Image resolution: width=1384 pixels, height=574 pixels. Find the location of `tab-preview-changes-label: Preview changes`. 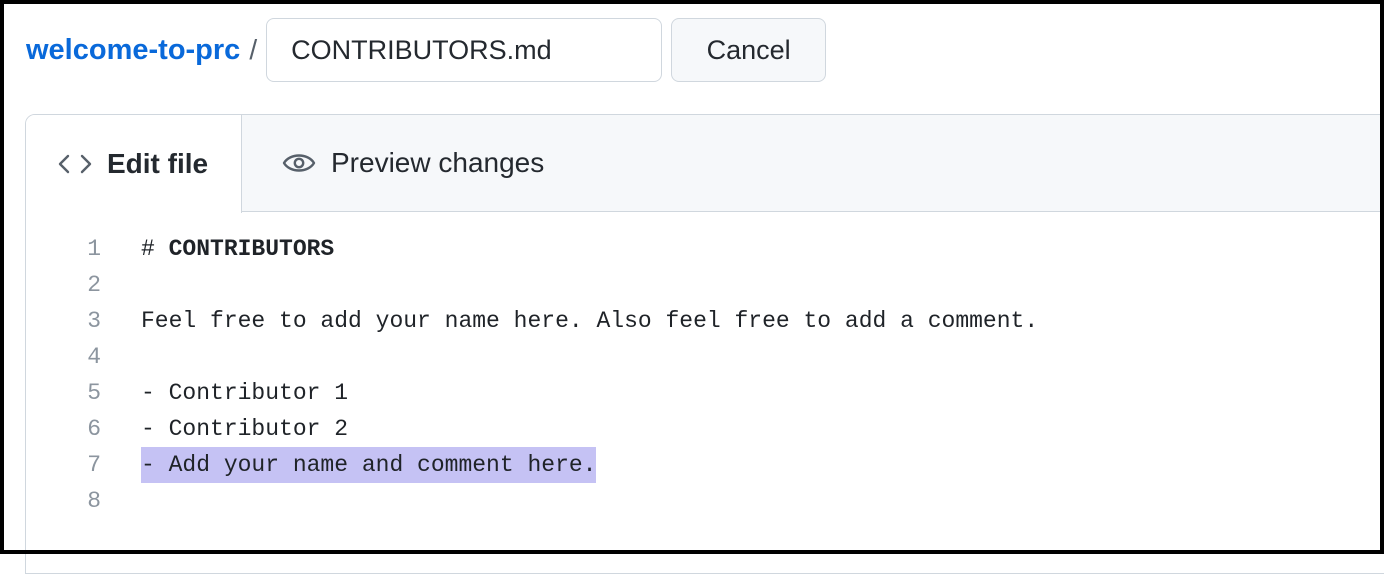

tab-preview-changes-label: Preview changes is located at coordinates (438, 162).